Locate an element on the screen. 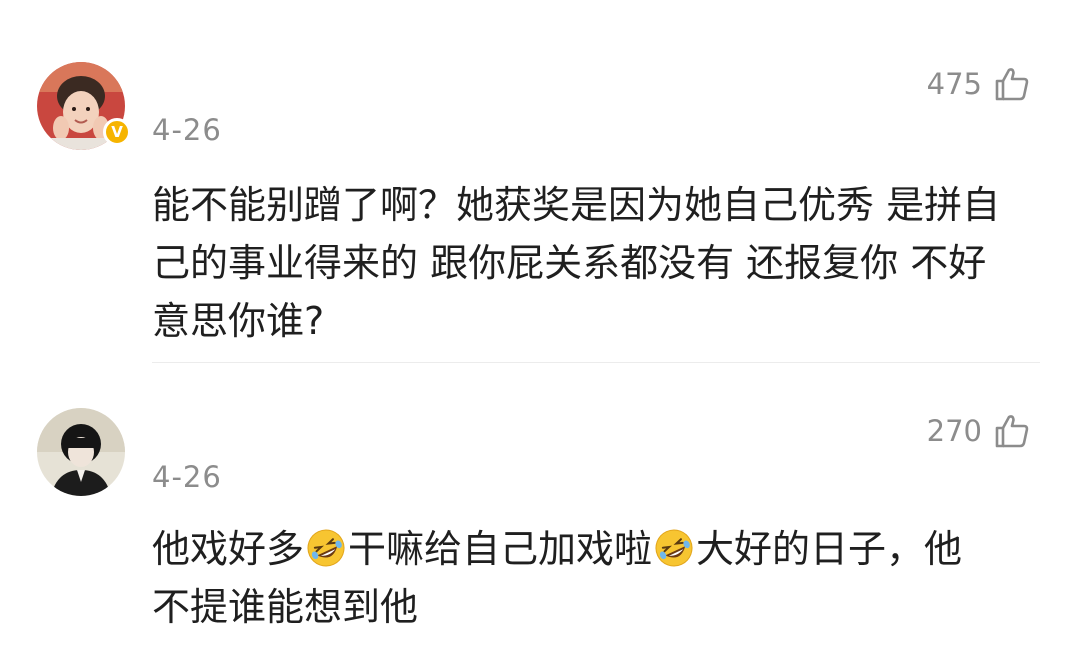 The image size is (1080, 655). comment-text-segment: 干嘛给自己加戏啦 is located at coordinates (500, 549).